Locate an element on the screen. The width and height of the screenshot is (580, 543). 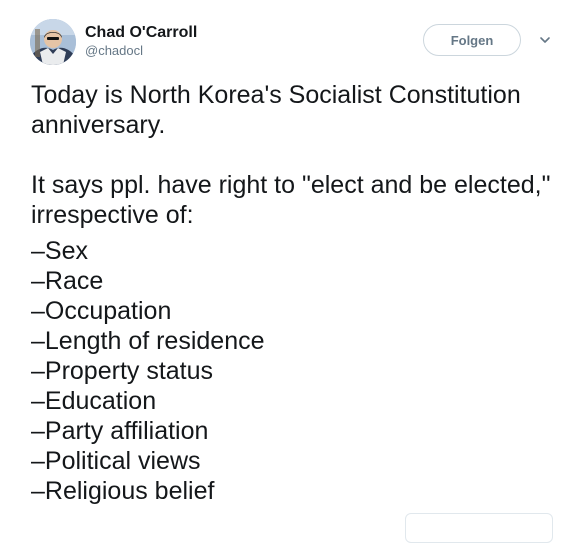
follow-button-label: Folgen is located at coordinates (472, 40).